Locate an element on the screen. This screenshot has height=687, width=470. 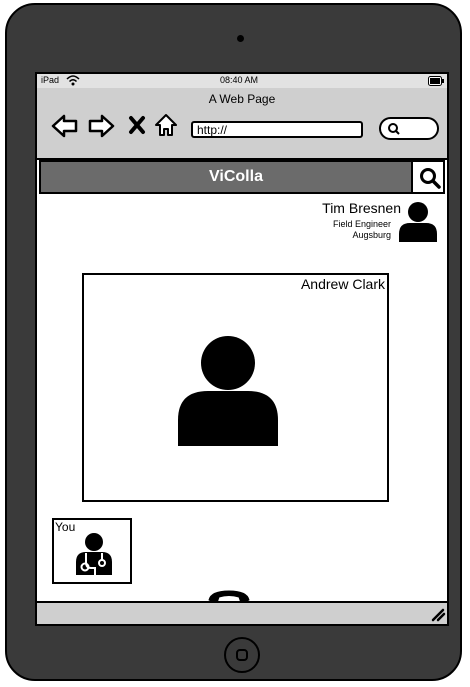
self-video: You is located at coordinates (92, 551).